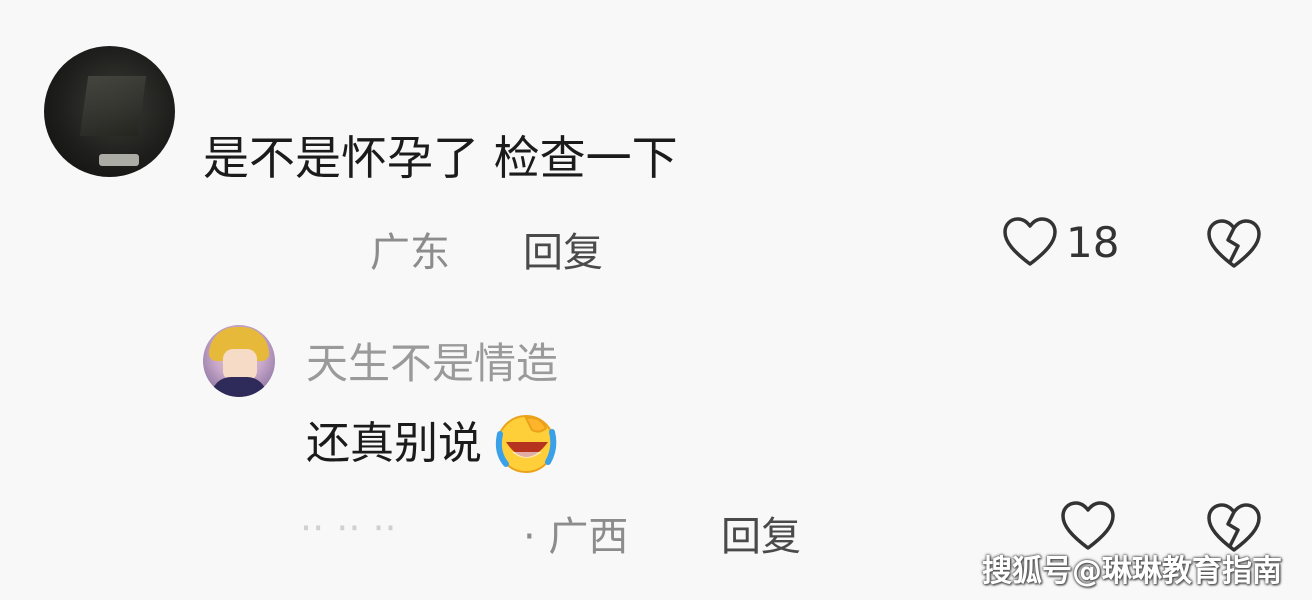 This screenshot has width=1312, height=600. Describe the element at coordinates (1093, 242) in the screenshot. I see `like-count: 18` at that location.